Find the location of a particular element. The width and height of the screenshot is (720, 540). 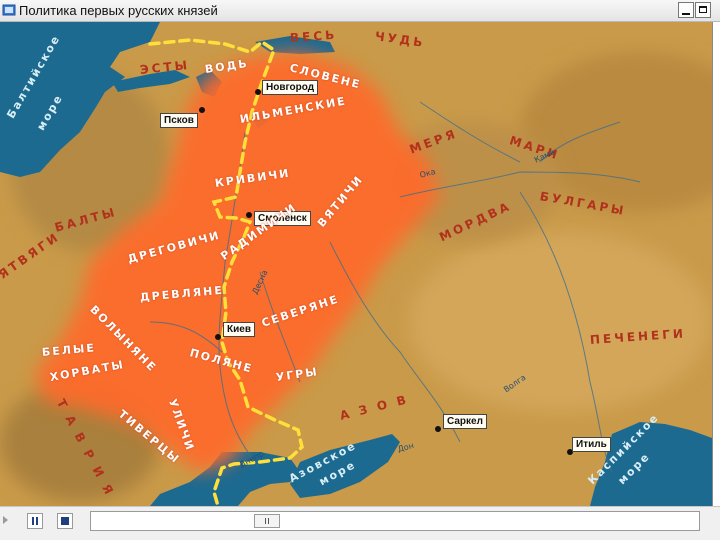

region-ves: ВЕСЬ is located at coordinates (313, 36).